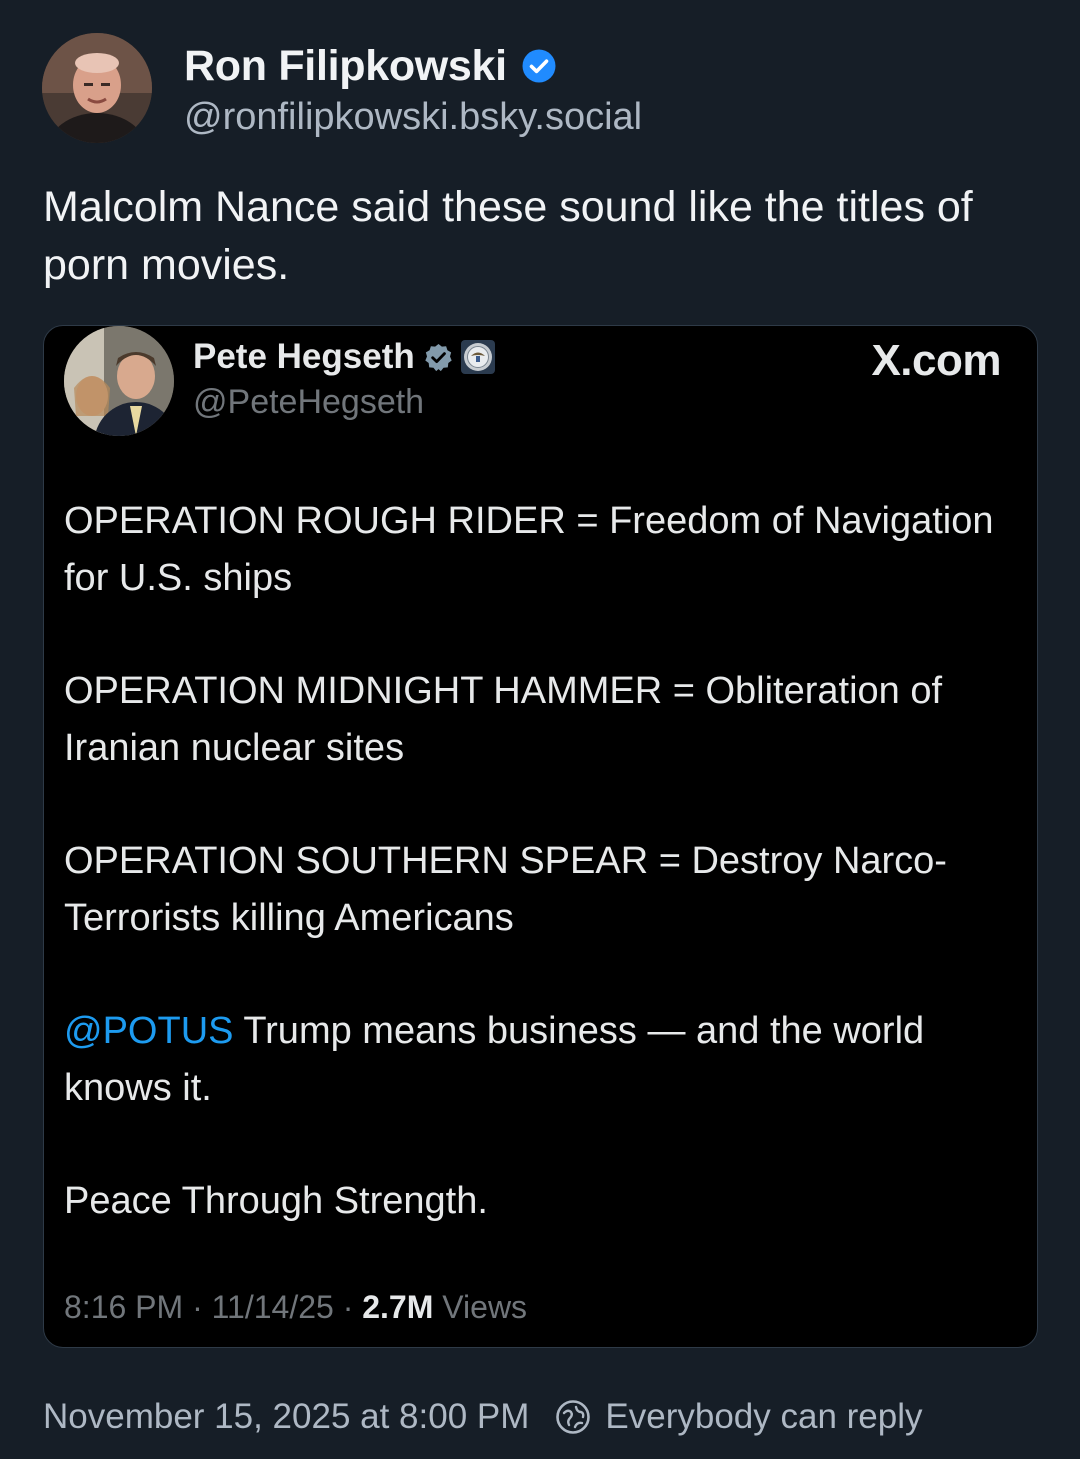  Describe the element at coordinates (398, 1307) in the screenshot. I see `views-count: 2.7M` at that location.